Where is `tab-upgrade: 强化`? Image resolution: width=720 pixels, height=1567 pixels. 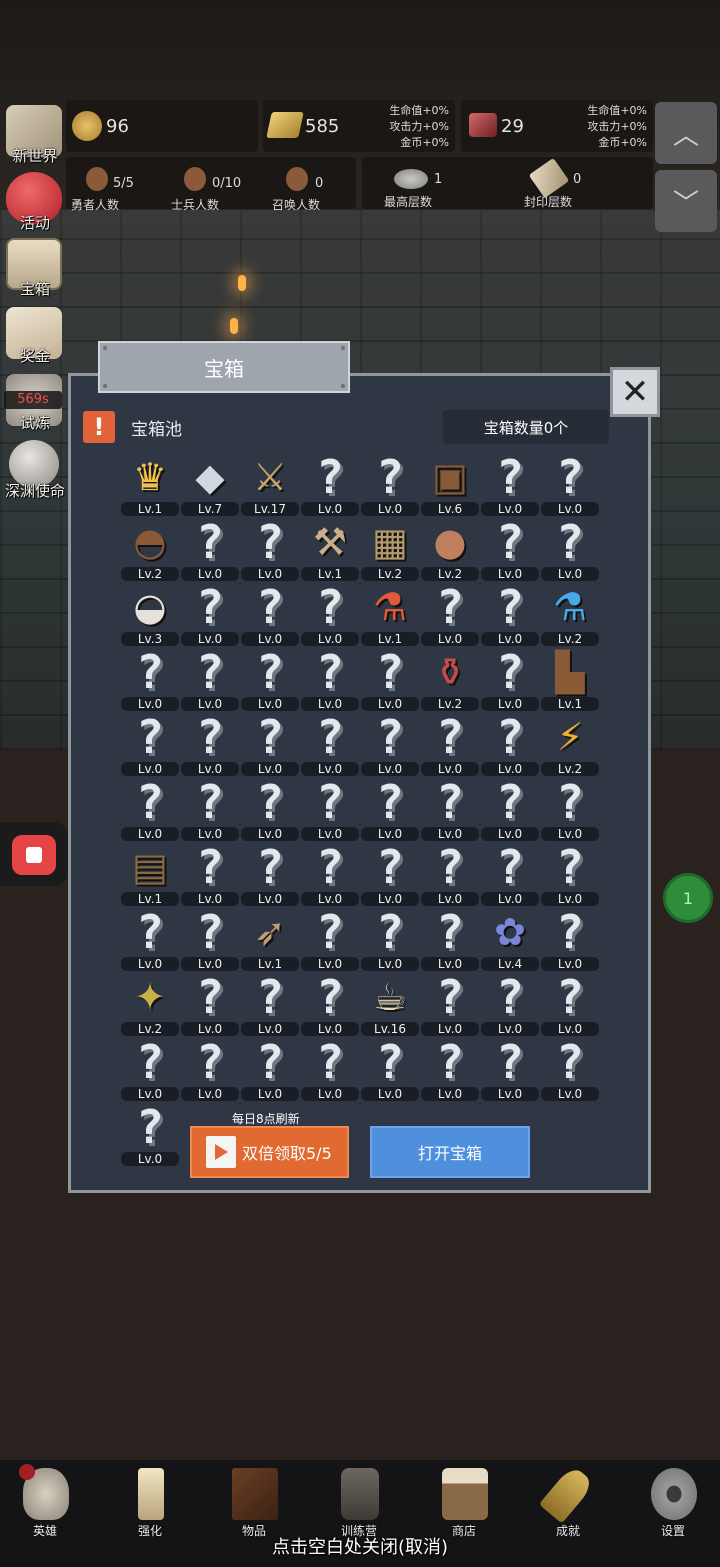
tab-upgrade: 强化 is located at coordinates (150, 1502).